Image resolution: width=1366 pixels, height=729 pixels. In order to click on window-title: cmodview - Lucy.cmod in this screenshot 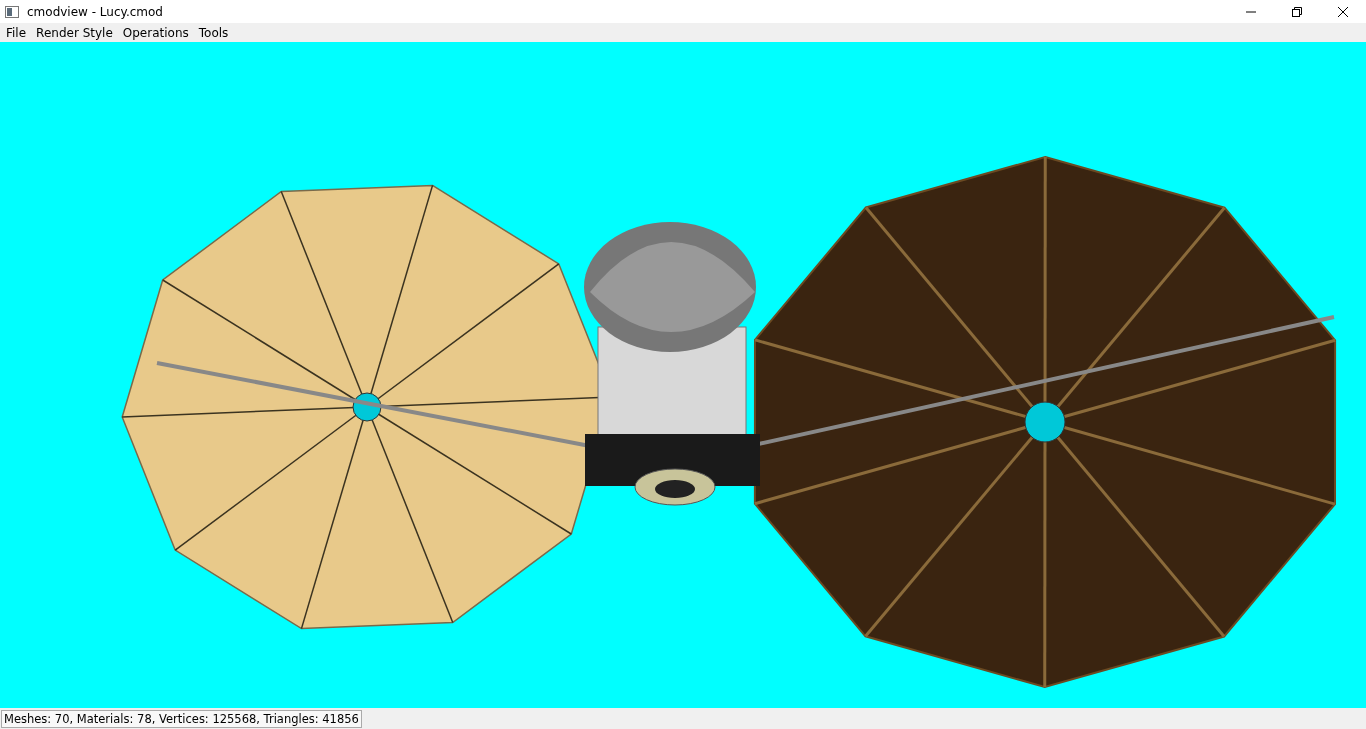, I will do `click(95, 11)`.